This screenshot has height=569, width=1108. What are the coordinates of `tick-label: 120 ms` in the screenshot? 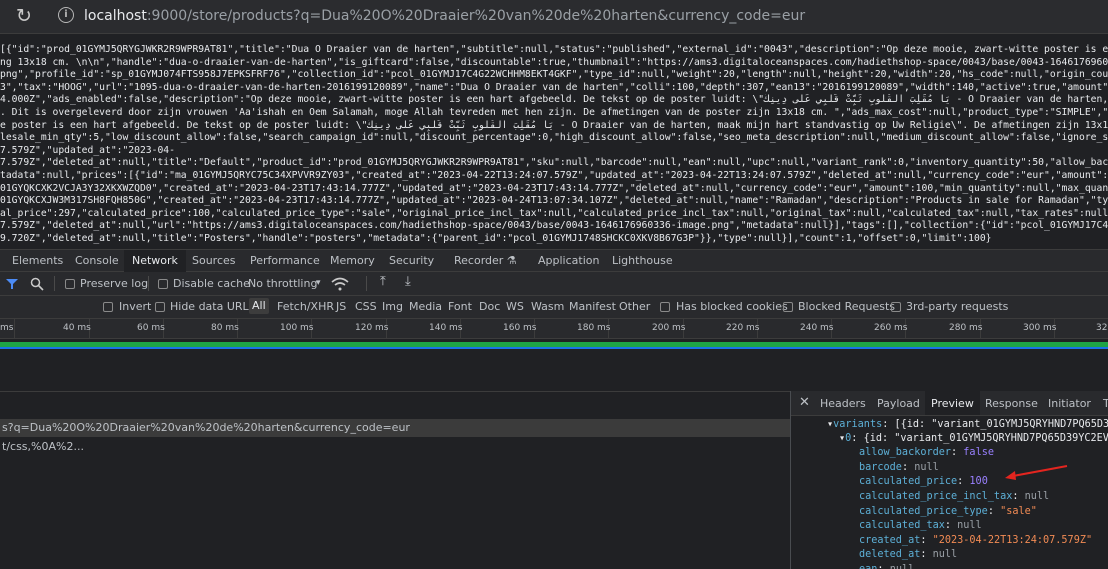 It's located at (372, 328).